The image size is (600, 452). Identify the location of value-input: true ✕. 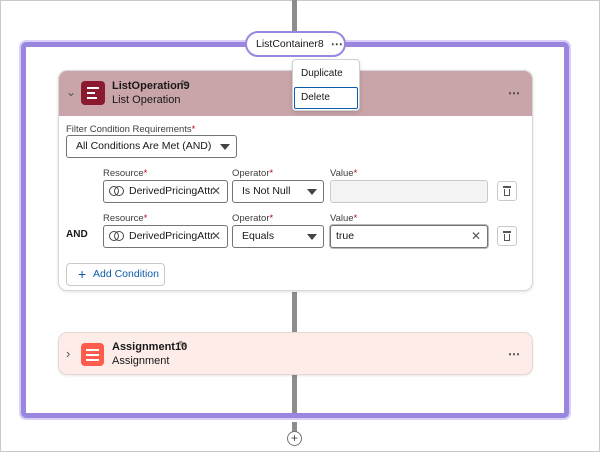
(409, 236).